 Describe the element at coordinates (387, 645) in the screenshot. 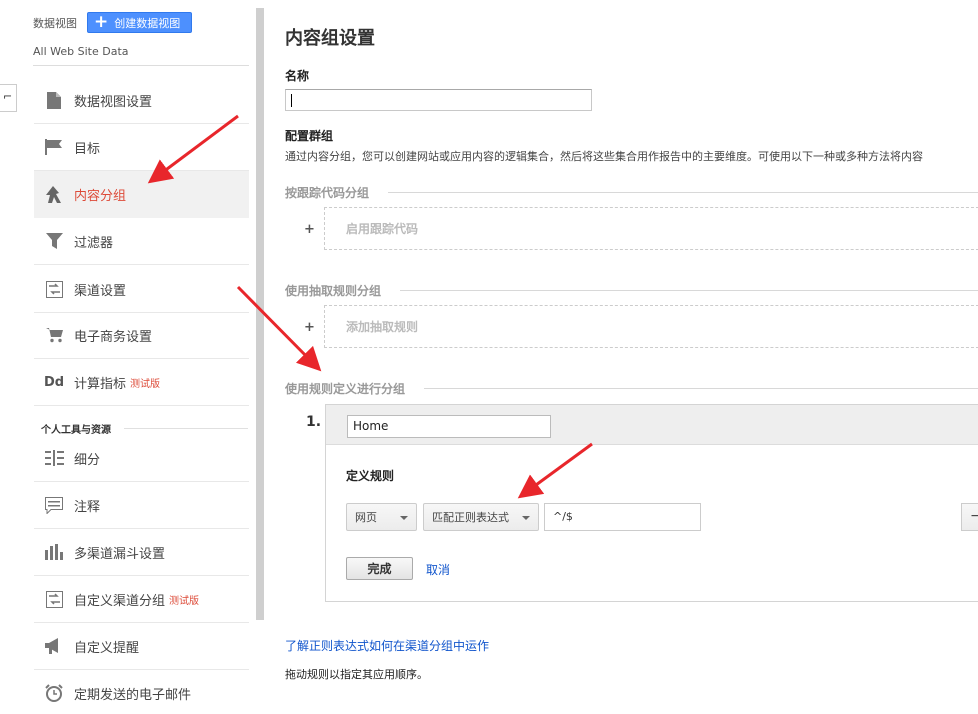

I see `regex-help-link: 了解正则表达式如何在渠道分组中运作` at that location.